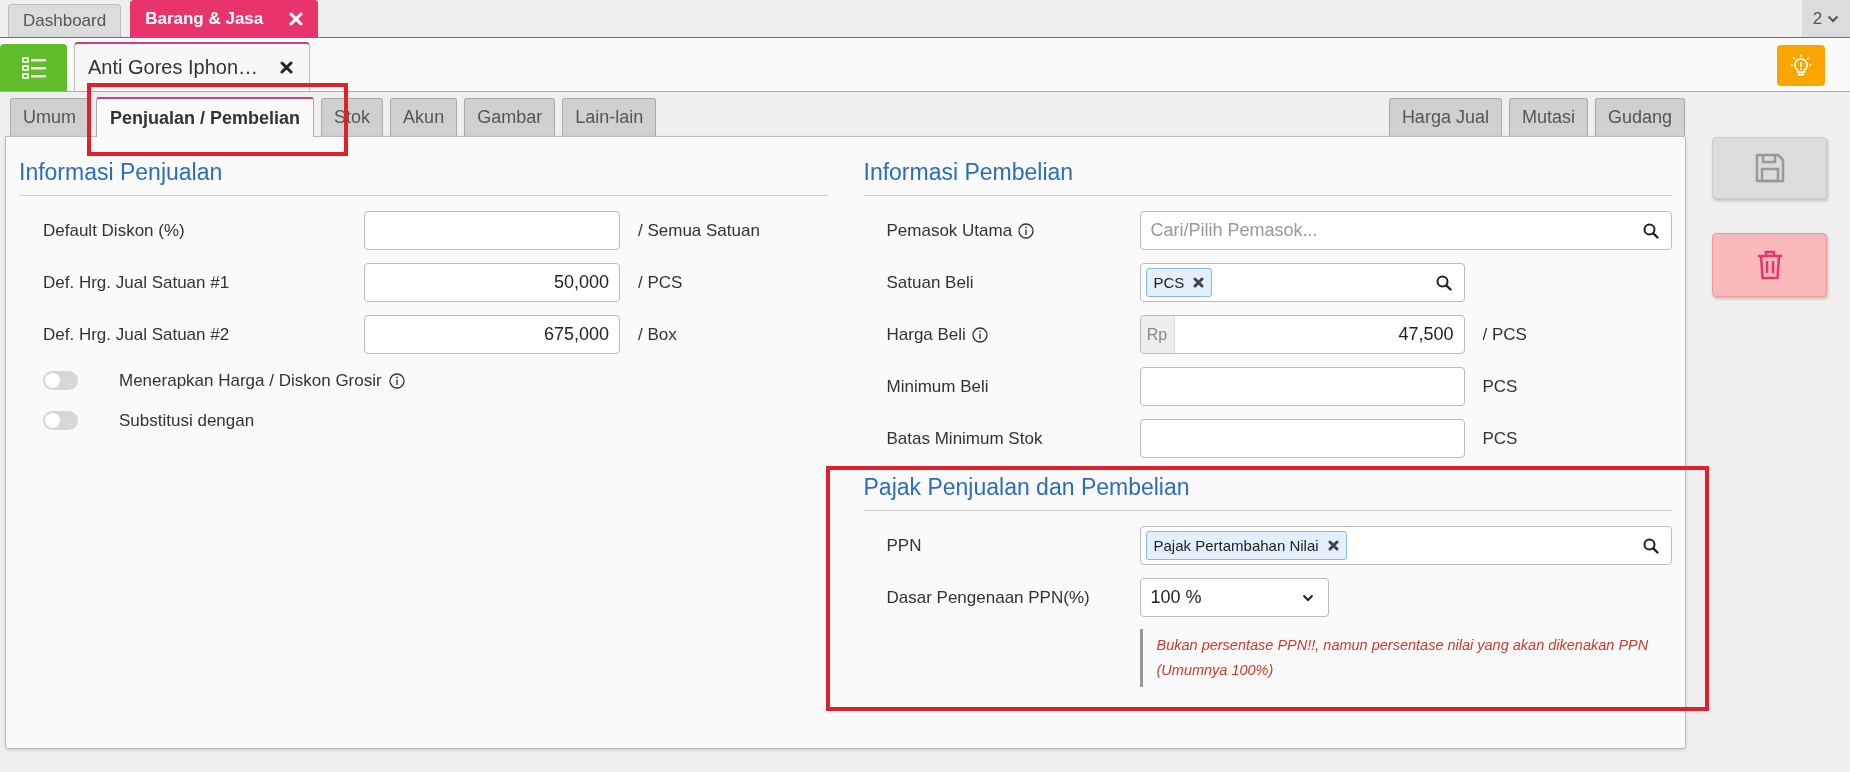 Image resolution: width=1850 pixels, height=772 pixels. I want to click on field-label: Satuan Beli, so click(930, 282).